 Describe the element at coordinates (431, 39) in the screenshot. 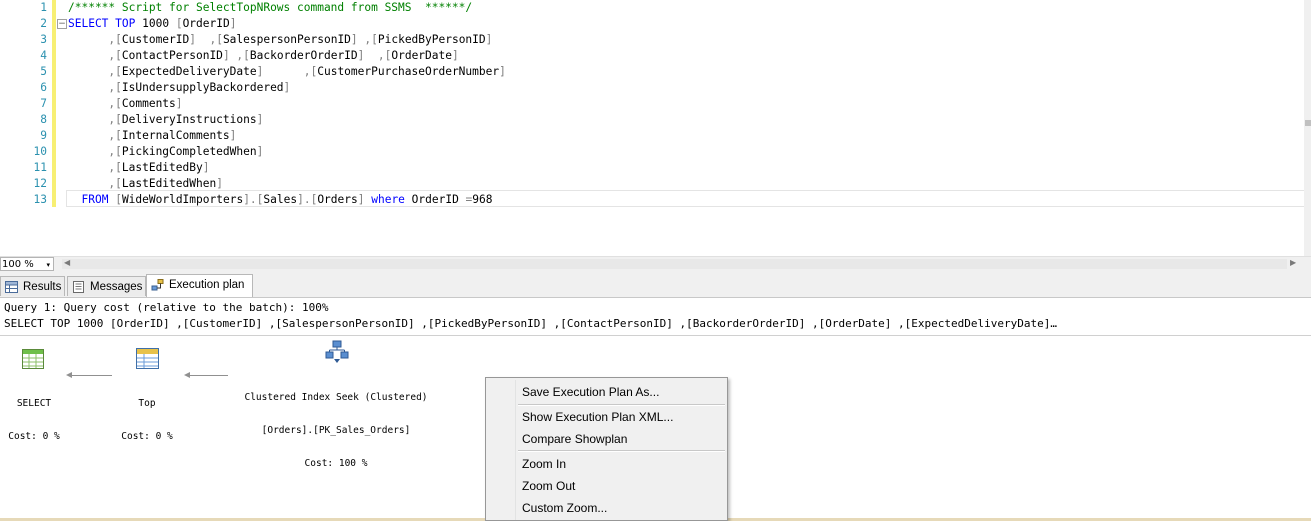

I see `code-token: PickedByPersonID` at that location.